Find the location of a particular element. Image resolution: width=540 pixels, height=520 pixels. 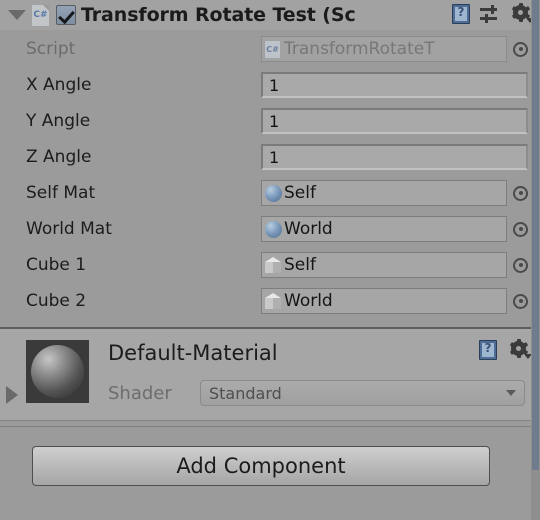

preset-icon is located at coordinates (491, 14).